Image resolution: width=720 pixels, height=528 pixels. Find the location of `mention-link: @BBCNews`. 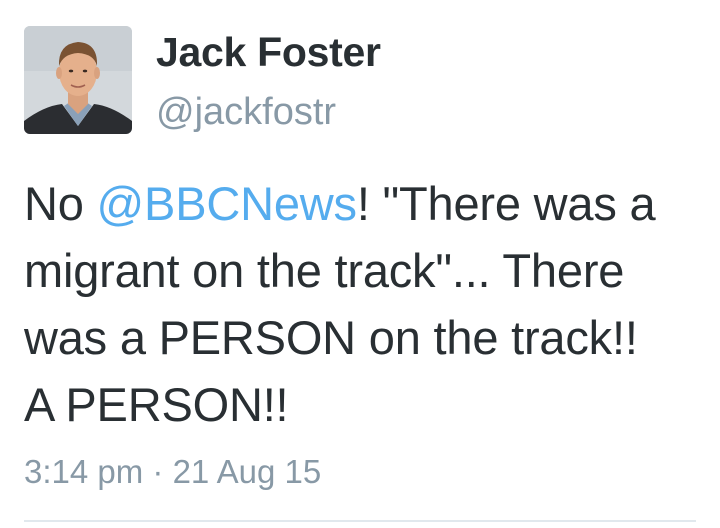

mention-link: @BBCNews is located at coordinates (227, 203).